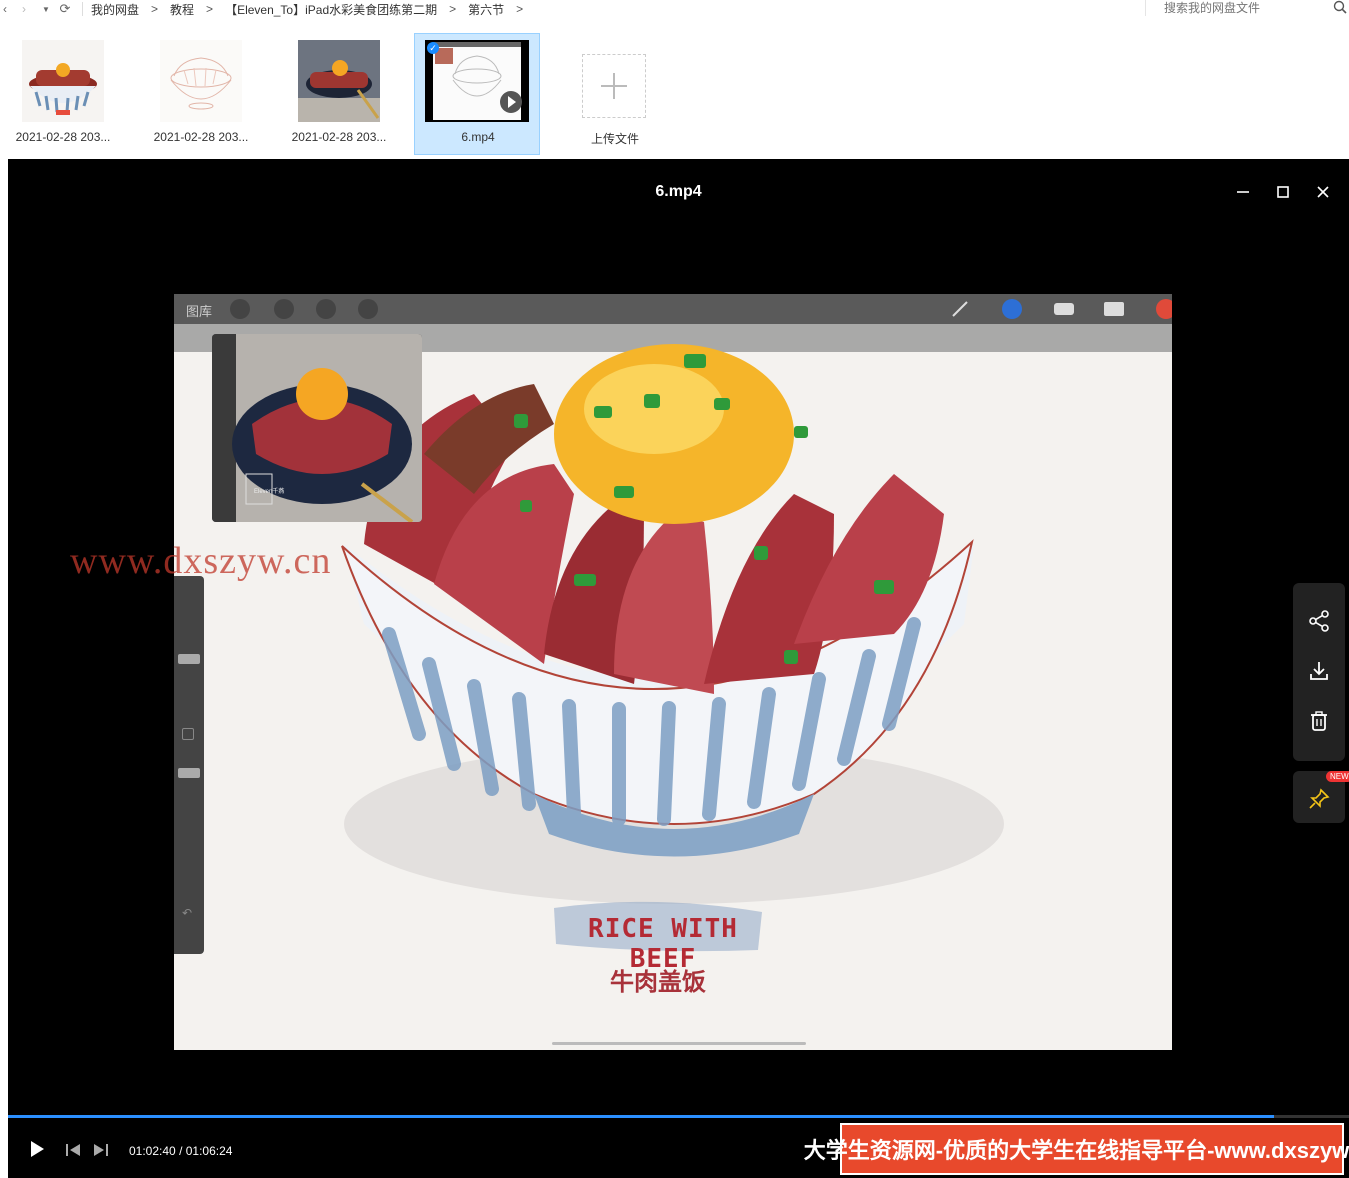 The width and height of the screenshot is (1349, 1178). I want to click on delete-icon, so click(1319, 721).